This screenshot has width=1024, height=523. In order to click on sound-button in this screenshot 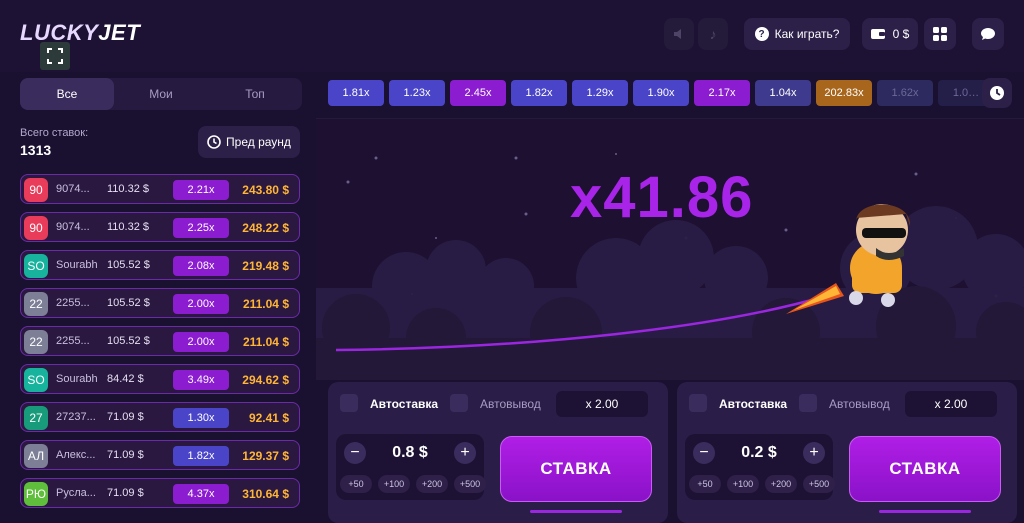, I will do `click(679, 34)`.